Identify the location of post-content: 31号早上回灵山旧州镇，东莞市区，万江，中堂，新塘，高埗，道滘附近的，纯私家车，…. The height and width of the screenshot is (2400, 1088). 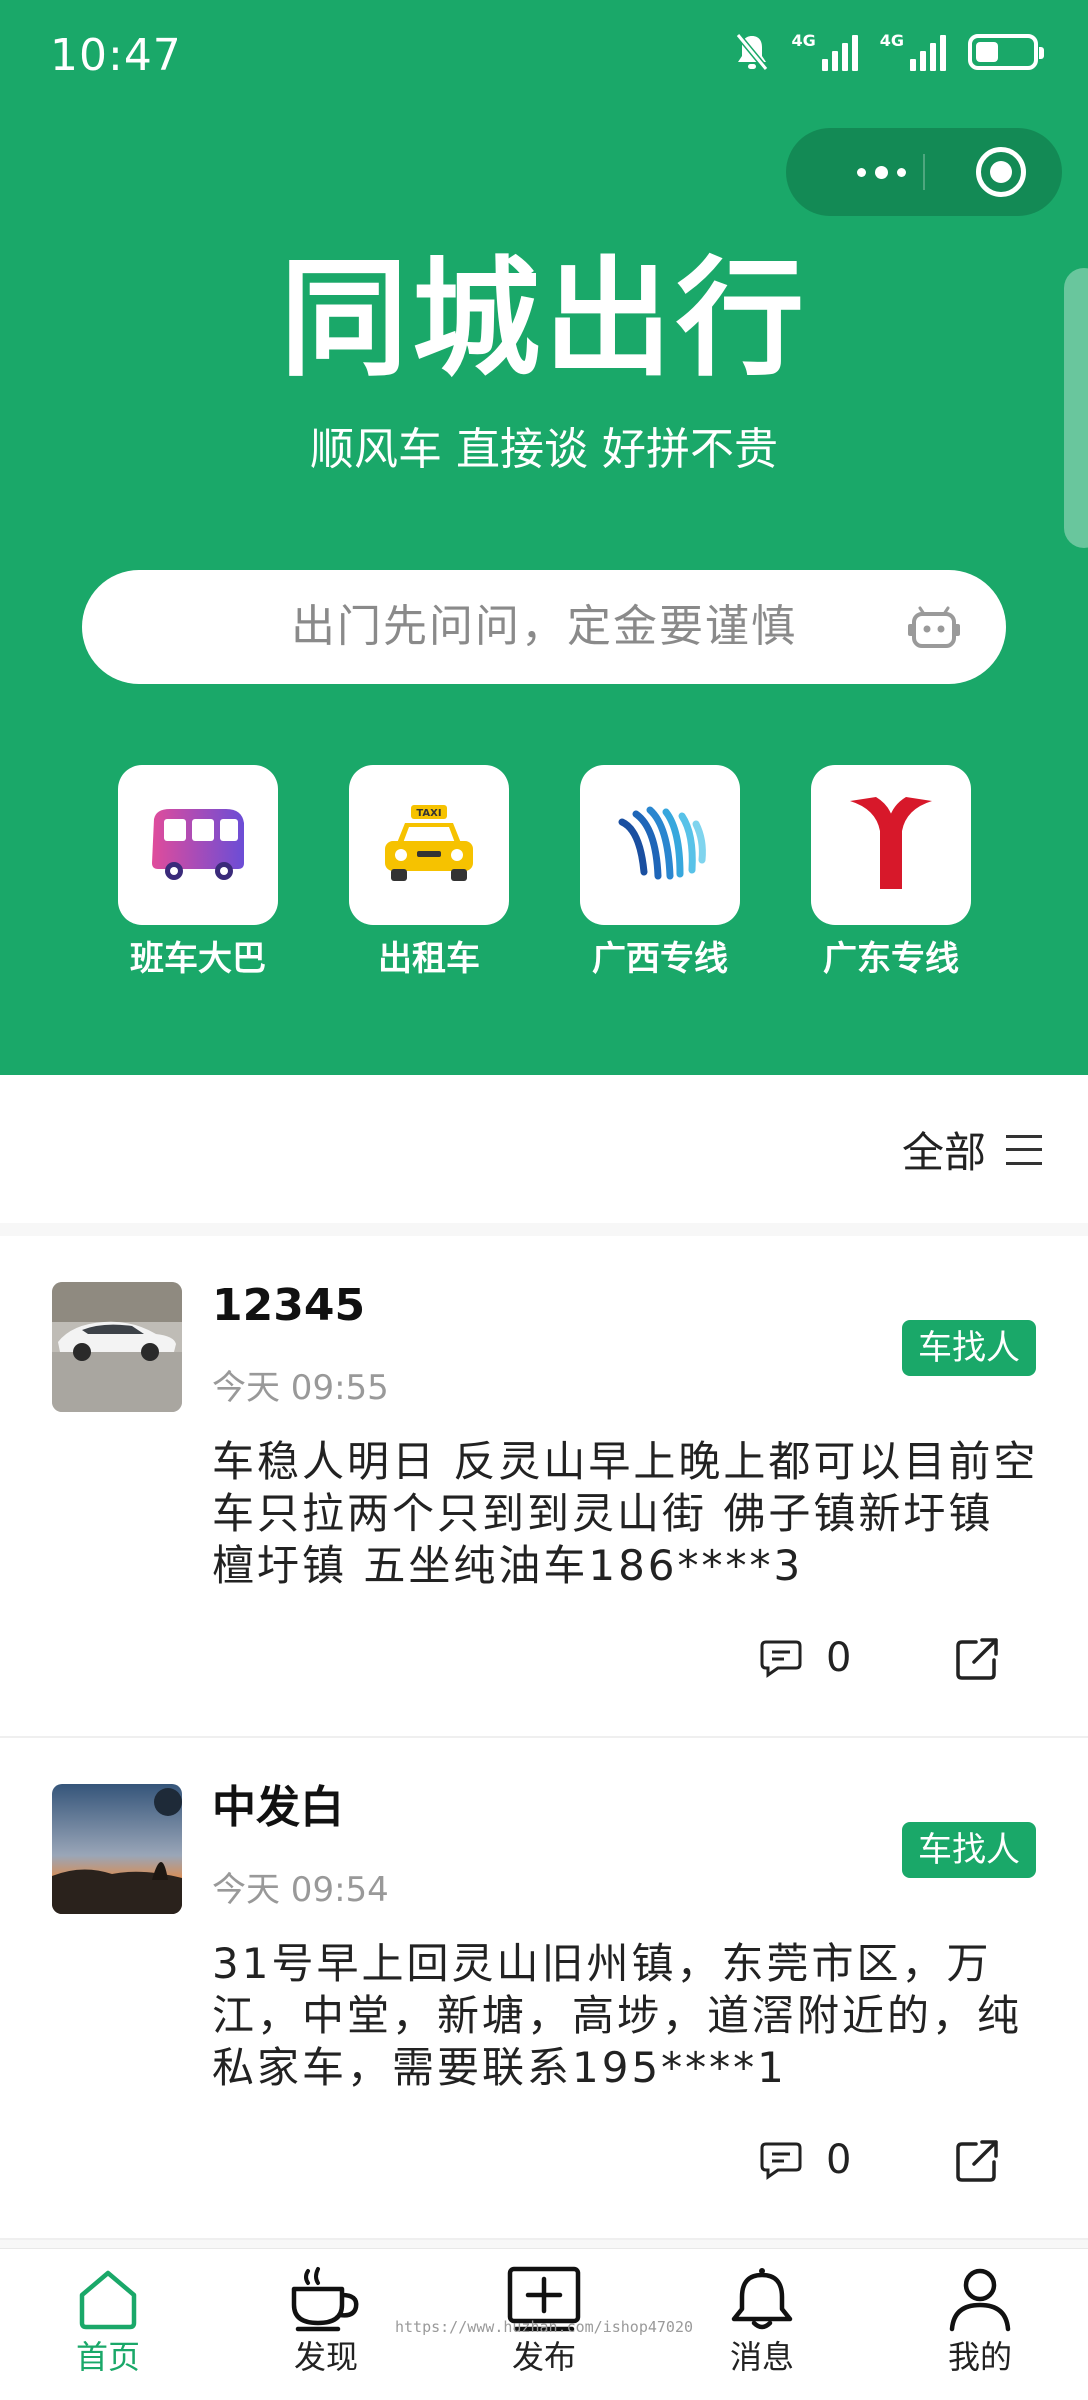
(617, 2015).